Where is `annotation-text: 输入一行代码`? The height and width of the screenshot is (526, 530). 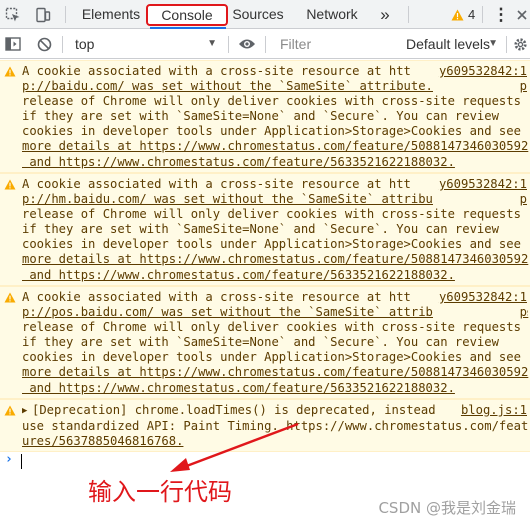 annotation-text: 输入一行代码 is located at coordinates (160, 492).